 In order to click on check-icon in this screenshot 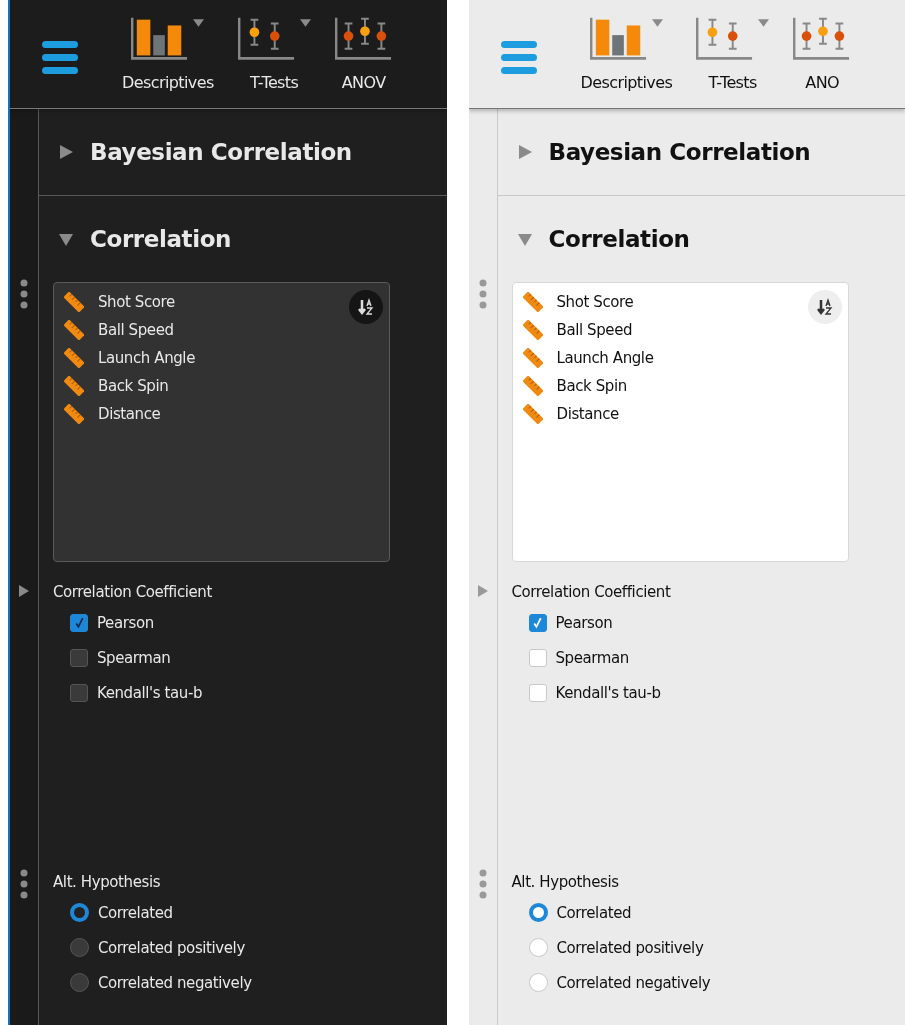, I will do `click(537, 622)`.